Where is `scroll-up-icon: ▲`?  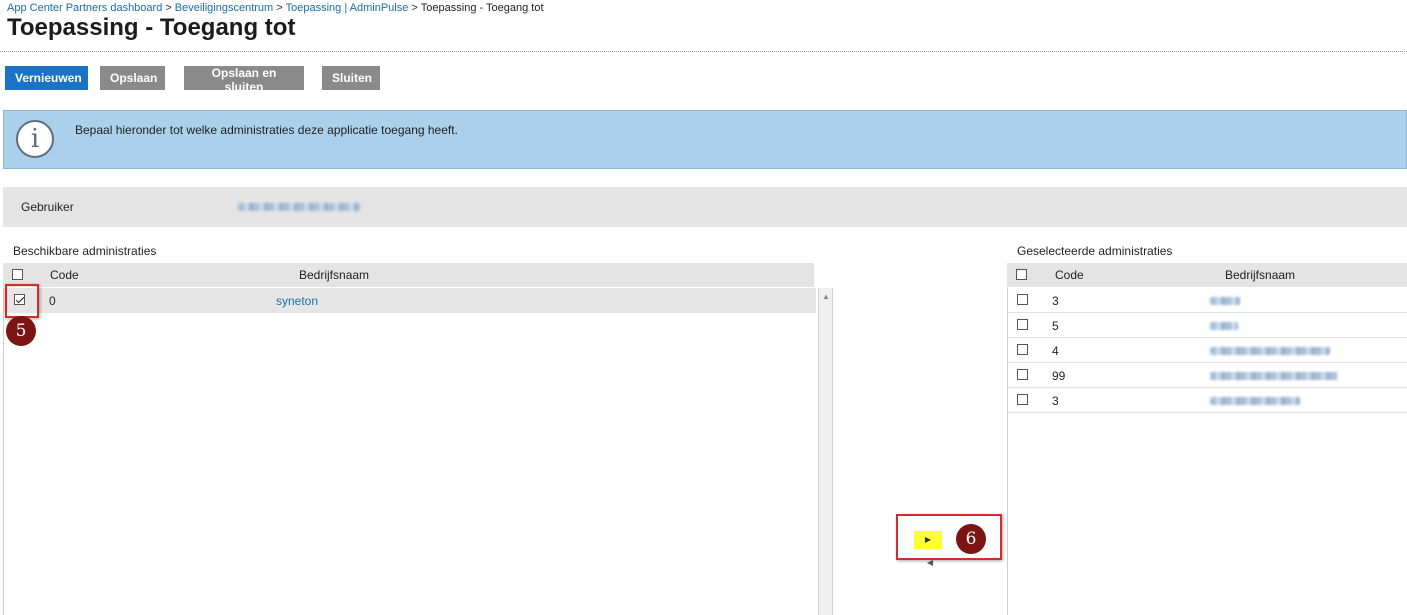 scroll-up-icon: ▲ is located at coordinates (826, 296).